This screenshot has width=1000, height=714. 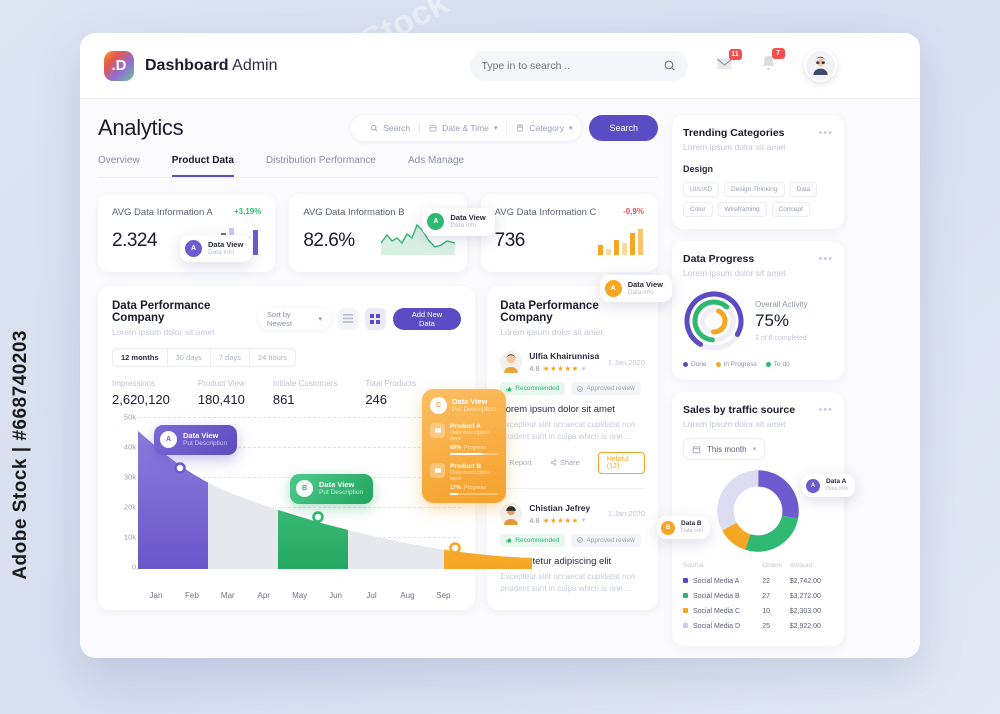 What do you see at coordinates (722, 611) in the screenshot?
I see `cell-source: Social Media C` at bounding box center [722, 611].